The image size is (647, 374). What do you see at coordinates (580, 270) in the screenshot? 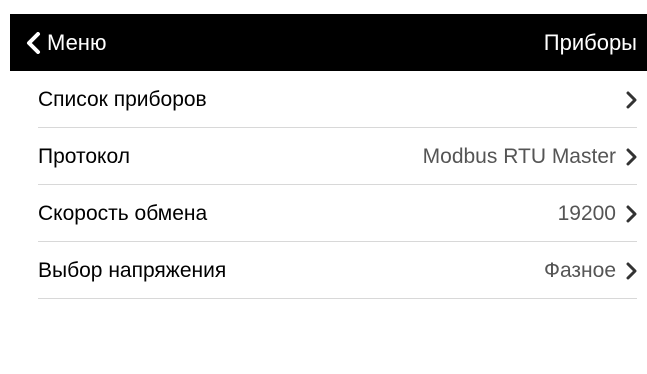
I see `list-item-value: Фазное` at bounding box center [580, 270].